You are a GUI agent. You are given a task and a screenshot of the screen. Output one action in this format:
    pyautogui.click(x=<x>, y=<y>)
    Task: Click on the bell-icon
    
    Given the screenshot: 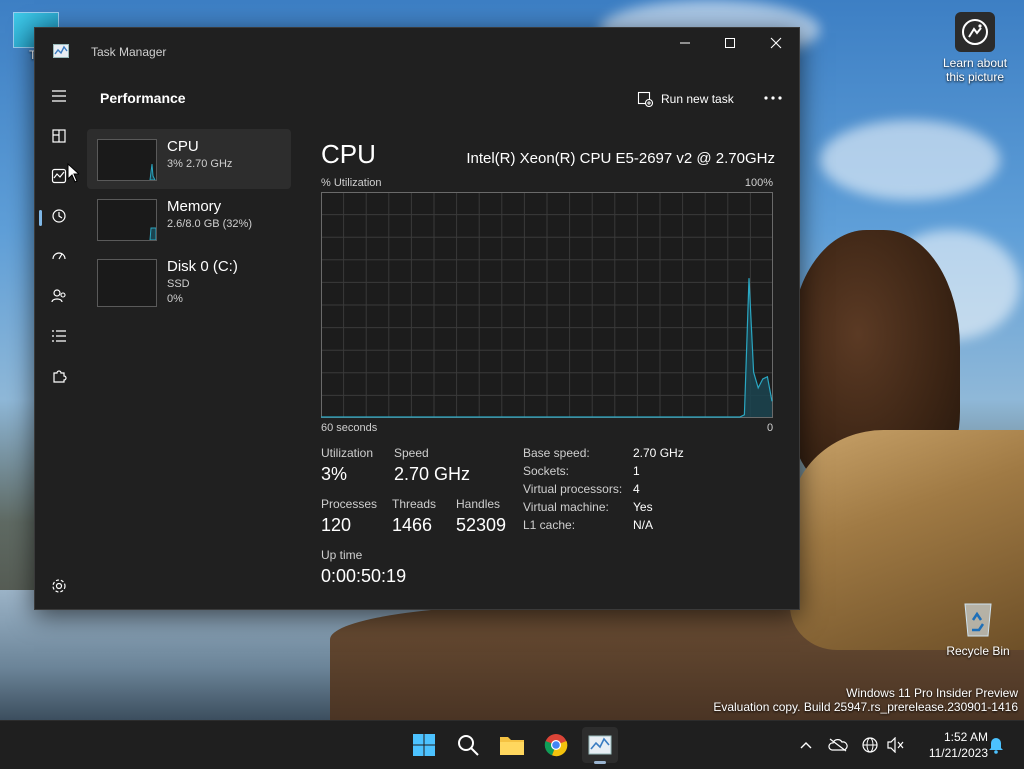 What is the action you would take?
    pyautogui.click(x=996, y=746)
    